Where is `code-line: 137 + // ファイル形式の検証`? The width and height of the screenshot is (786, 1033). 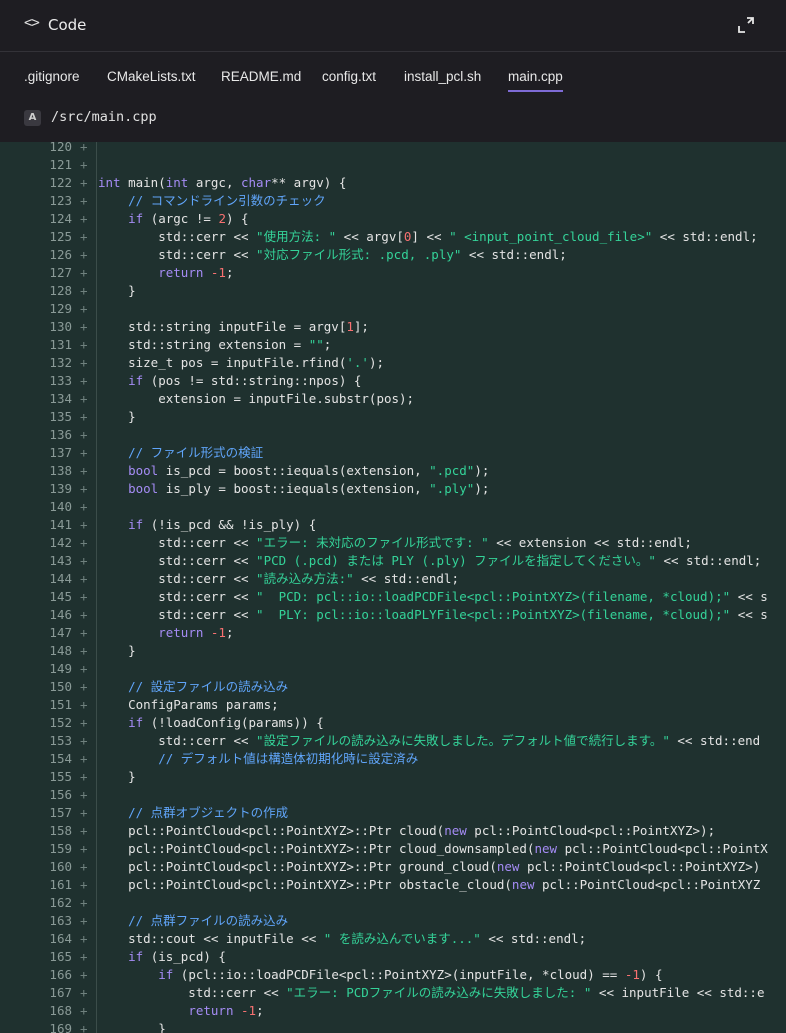
code-line: 137 + // ファイル形式の検証 is located at coordinates (393, 453).